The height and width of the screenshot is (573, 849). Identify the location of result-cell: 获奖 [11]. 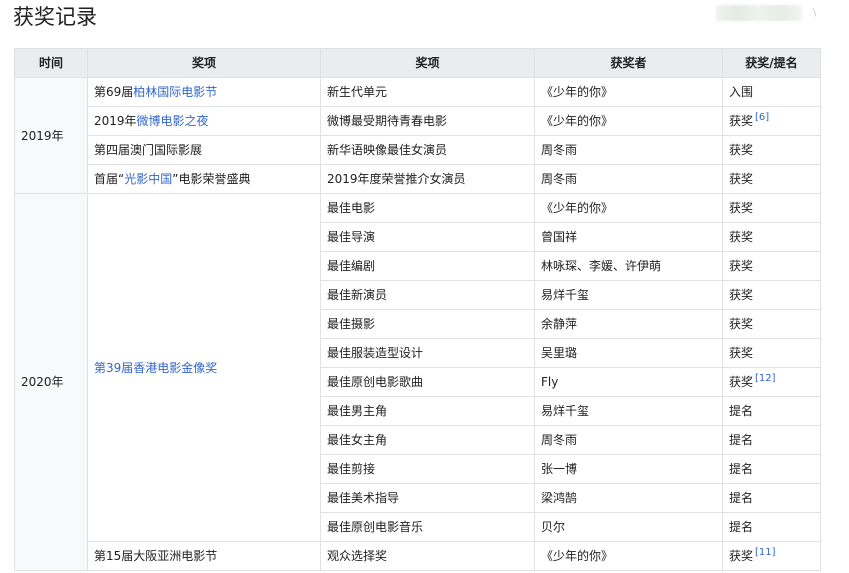
(771, 556).